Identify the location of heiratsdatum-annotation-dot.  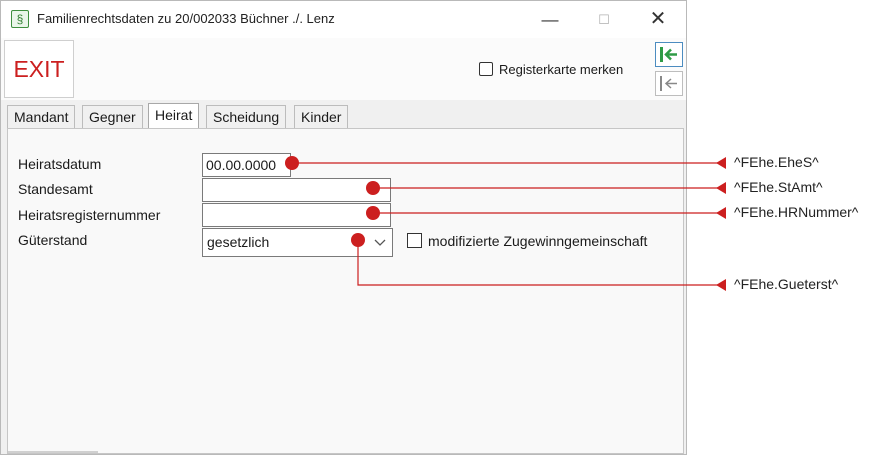
(292, 163).